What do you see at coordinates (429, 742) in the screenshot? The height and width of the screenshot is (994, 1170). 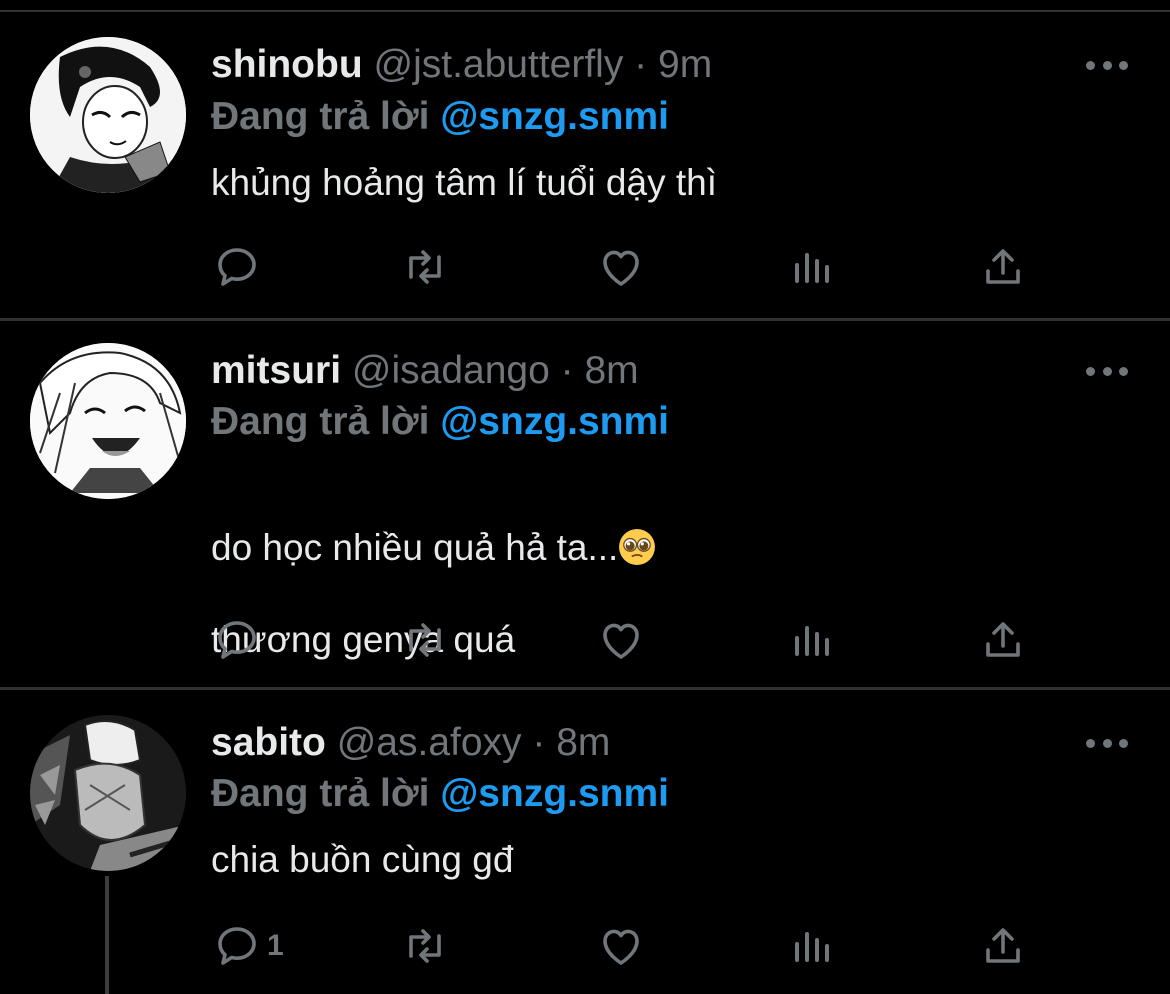 I see `user-handle: @as.afoxy` at bounding box center [429, 742].